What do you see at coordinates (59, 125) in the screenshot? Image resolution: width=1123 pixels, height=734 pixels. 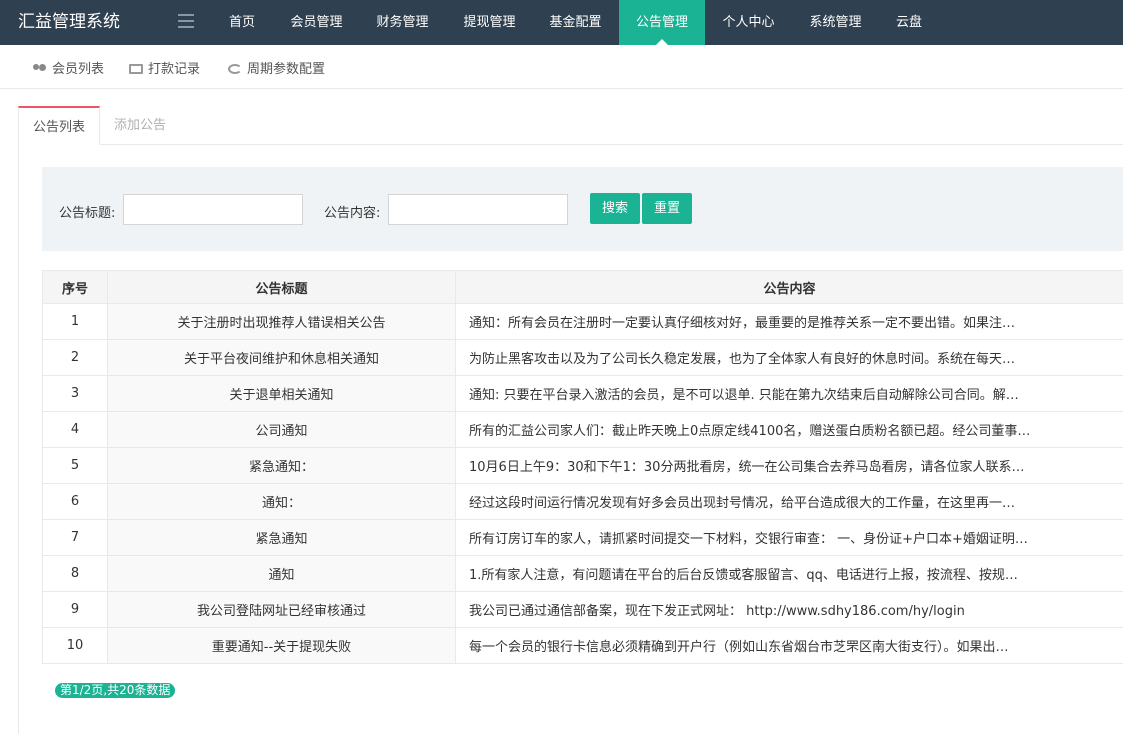 I see `tab-announcement-list: 公告列表` at bounding box center [59, 125].